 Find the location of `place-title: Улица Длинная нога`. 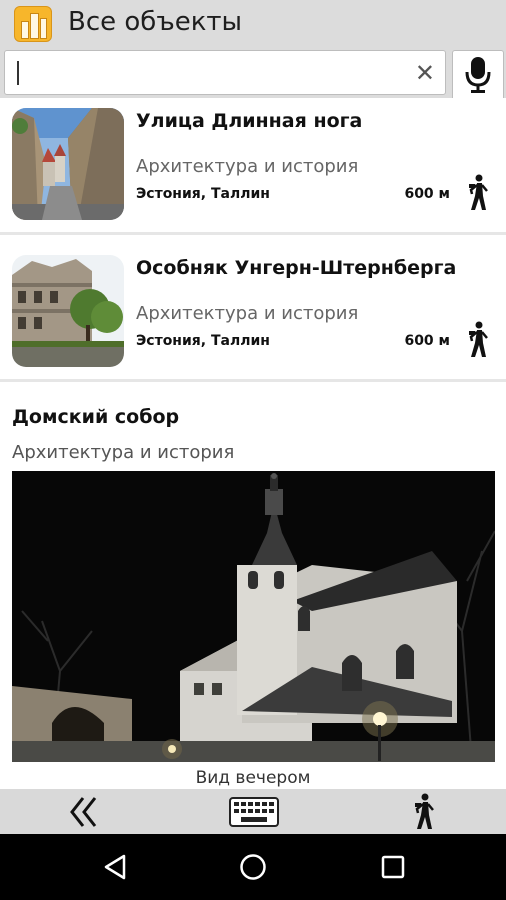

place-title: Улица Длинная нога is located at coordinates (249, 121).